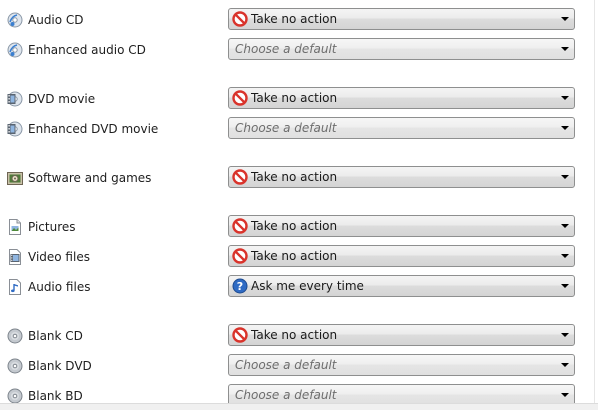 The height and width of the screenshot is (410, 598). What do you see at coordinates (401, 335) in the screenshot?
I see `action-dropdown-blank-cd: Take no action` at bounding box center [401, 335].